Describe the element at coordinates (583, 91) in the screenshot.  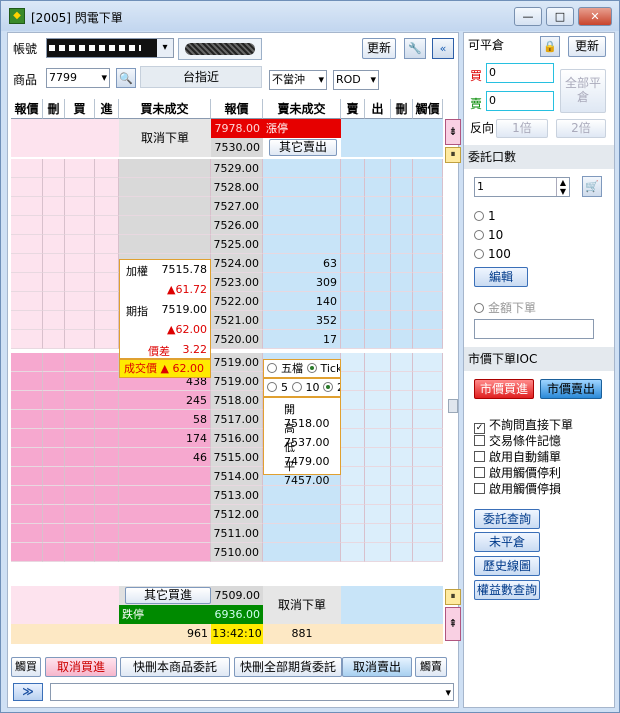
I see `close-all-button: 全部平倉` at that location.